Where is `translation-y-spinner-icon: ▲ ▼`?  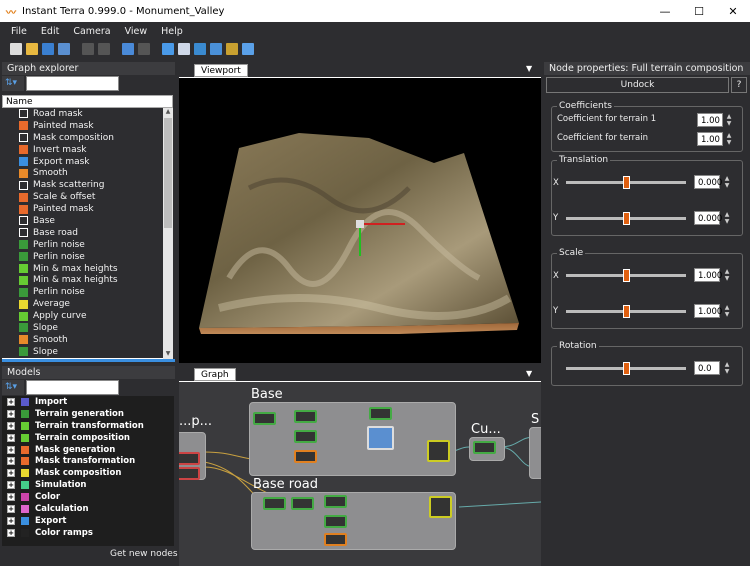
translation-y-spinner-icon: ▲ ▼ is located at coordinates (727, 218).